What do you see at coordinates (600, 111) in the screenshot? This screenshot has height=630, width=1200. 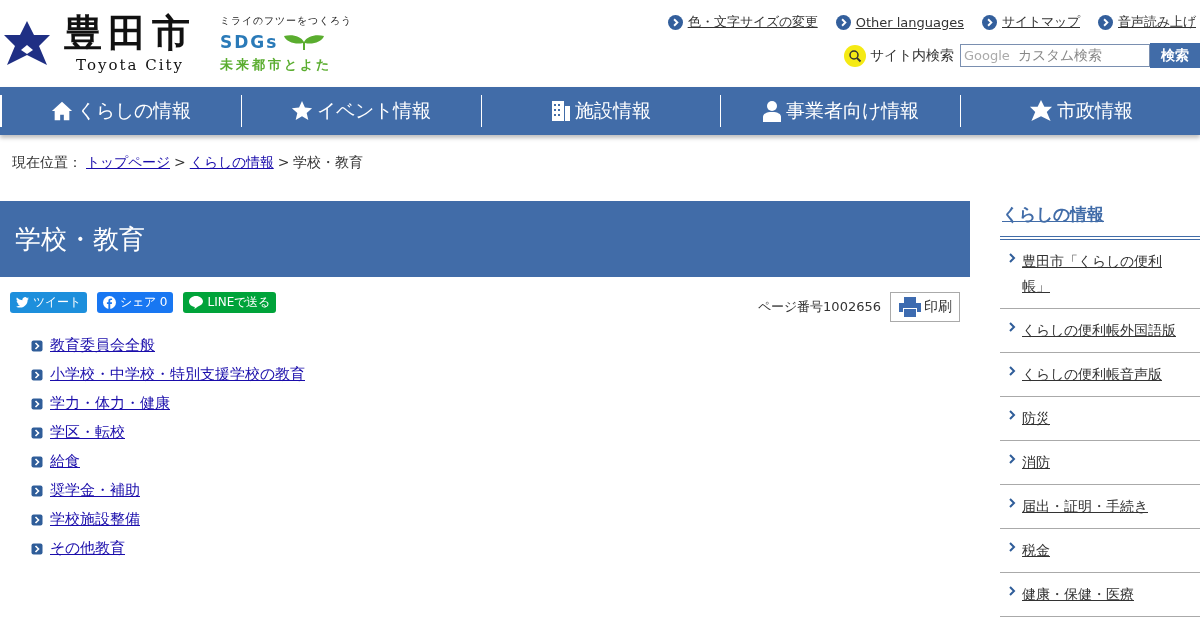 I see `nav-tab: 施設情報` at bounding box center [600, 111].